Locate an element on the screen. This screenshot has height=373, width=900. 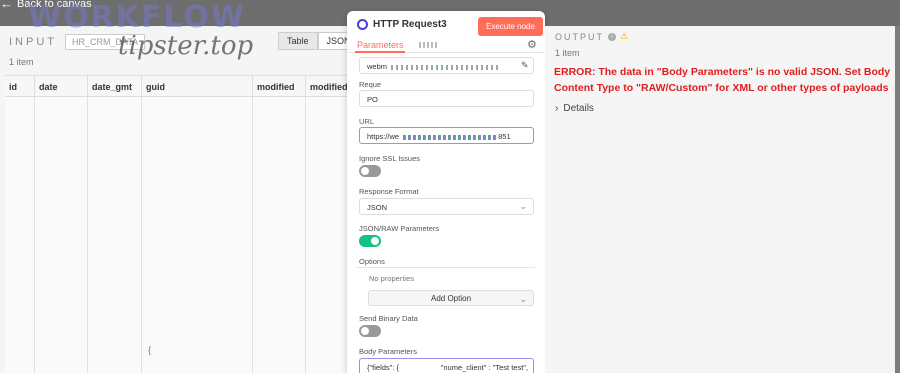
node-tabs: Parameters ⚙ is located at coordinates (446, 45).